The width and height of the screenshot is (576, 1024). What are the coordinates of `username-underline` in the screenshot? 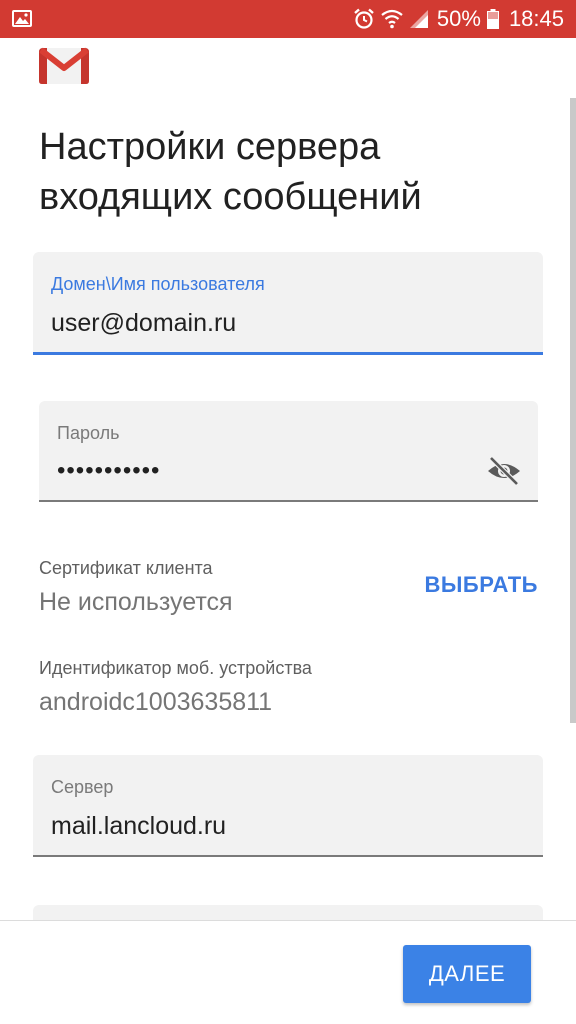 It's located at (288, 353).